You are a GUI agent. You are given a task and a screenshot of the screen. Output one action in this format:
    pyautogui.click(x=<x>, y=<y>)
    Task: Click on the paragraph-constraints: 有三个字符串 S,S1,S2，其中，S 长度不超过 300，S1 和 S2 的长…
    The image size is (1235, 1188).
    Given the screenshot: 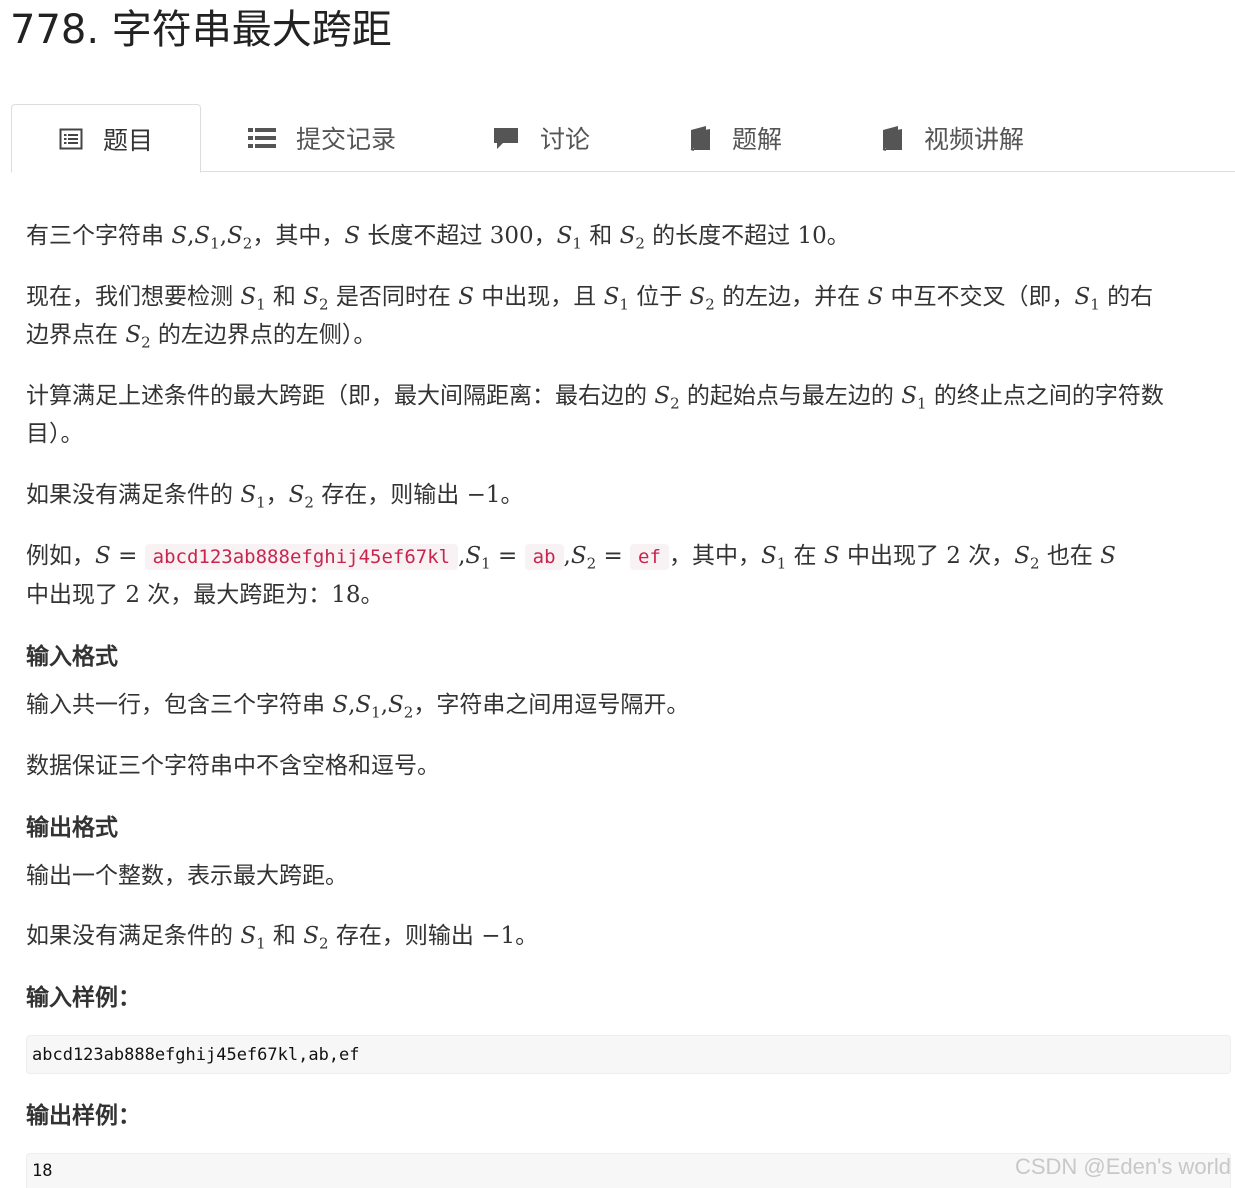 What is the action you would take?
    pyautogui.click(x=438, y=238)
    